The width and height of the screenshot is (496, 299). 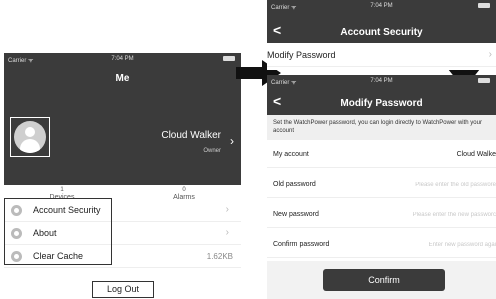 What do you see at coordinates (301, 55) in the screenshot?
I see `menu-item-label: Modify Password` at bounding box center [301, 55].